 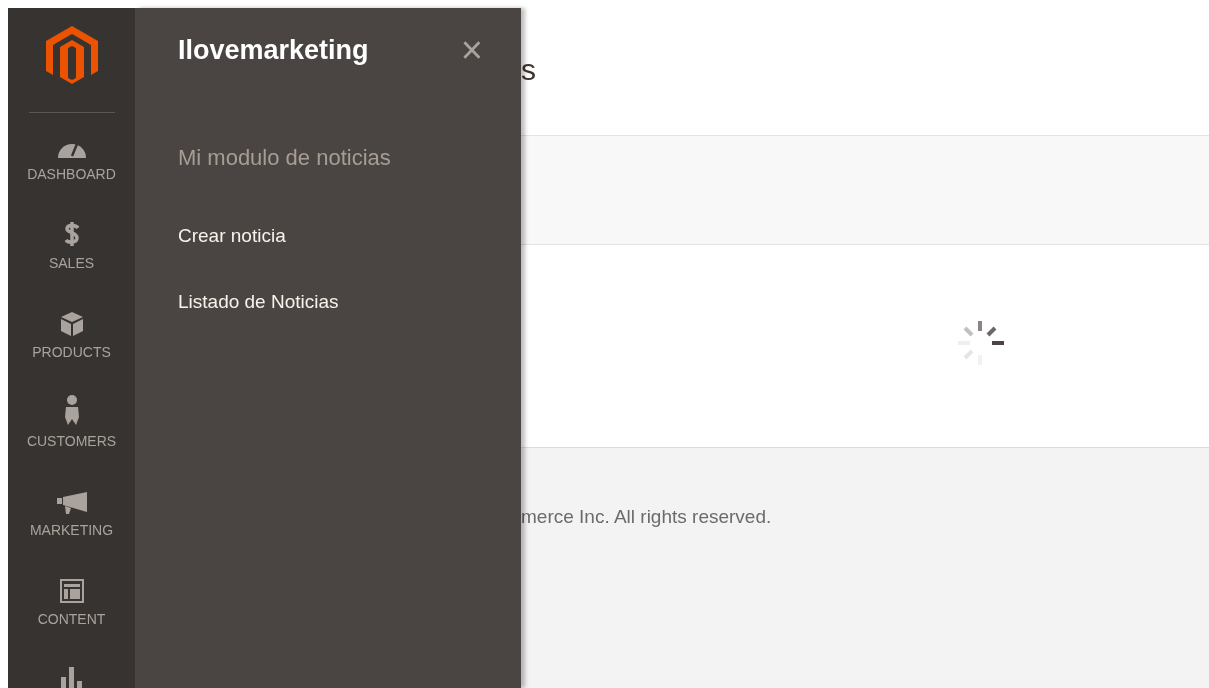 I want to click on layout-icon, so click(x=71, y=591).